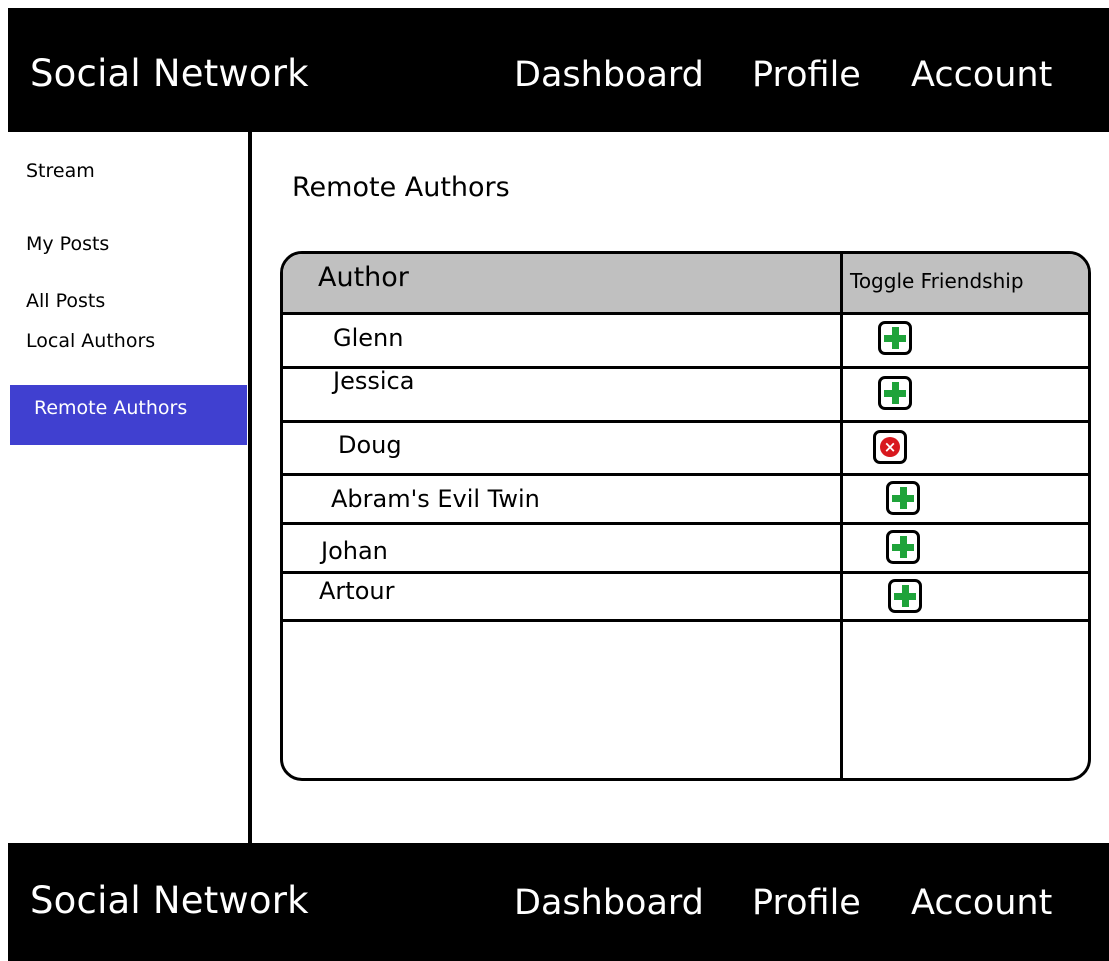 The width and height of the screenshot is (1109, 961). Describe the element at coordinates (937, 281) in the screenshot. I see `column-header-toggle-friendship: Toggle Friendship` at that location.